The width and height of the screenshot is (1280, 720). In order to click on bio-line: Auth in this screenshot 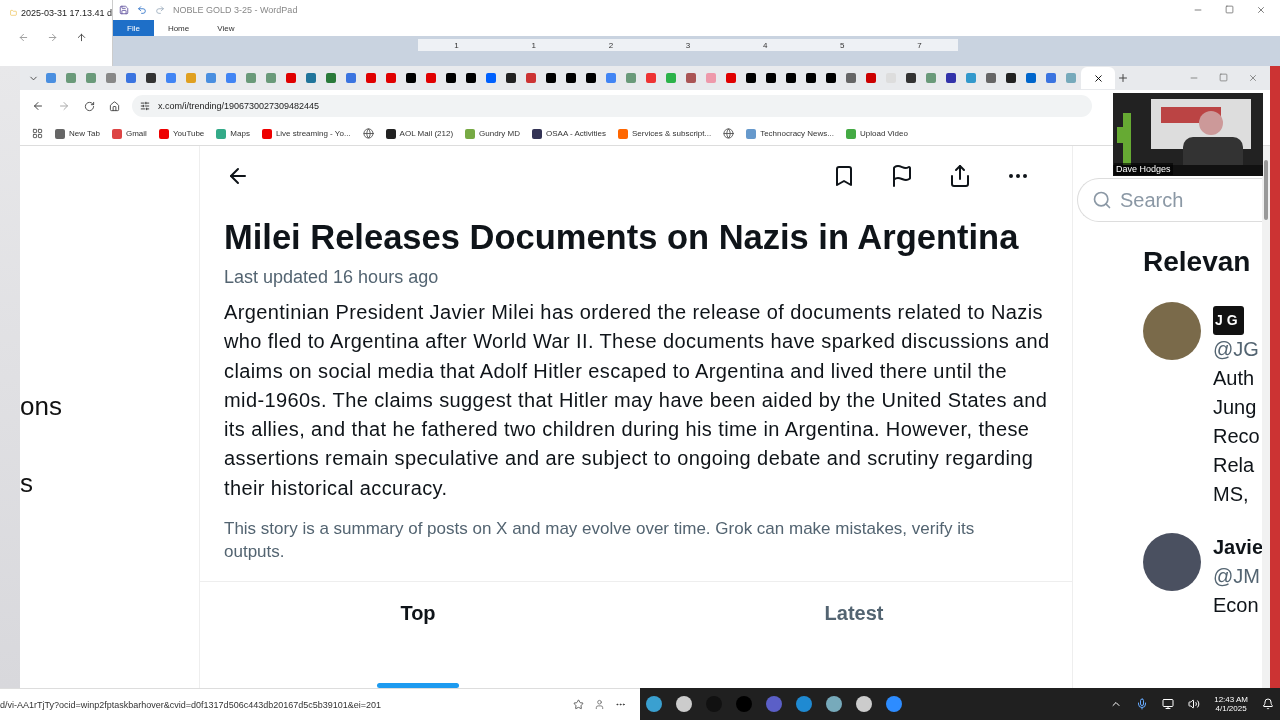, I will do `click(1234, 378)`.